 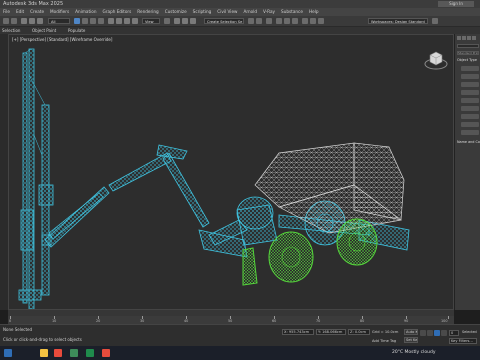 What do you see at coordinates (423, 333) in the screenshot?
I see `go-to-start-icon` at bounding box center [423, 333].